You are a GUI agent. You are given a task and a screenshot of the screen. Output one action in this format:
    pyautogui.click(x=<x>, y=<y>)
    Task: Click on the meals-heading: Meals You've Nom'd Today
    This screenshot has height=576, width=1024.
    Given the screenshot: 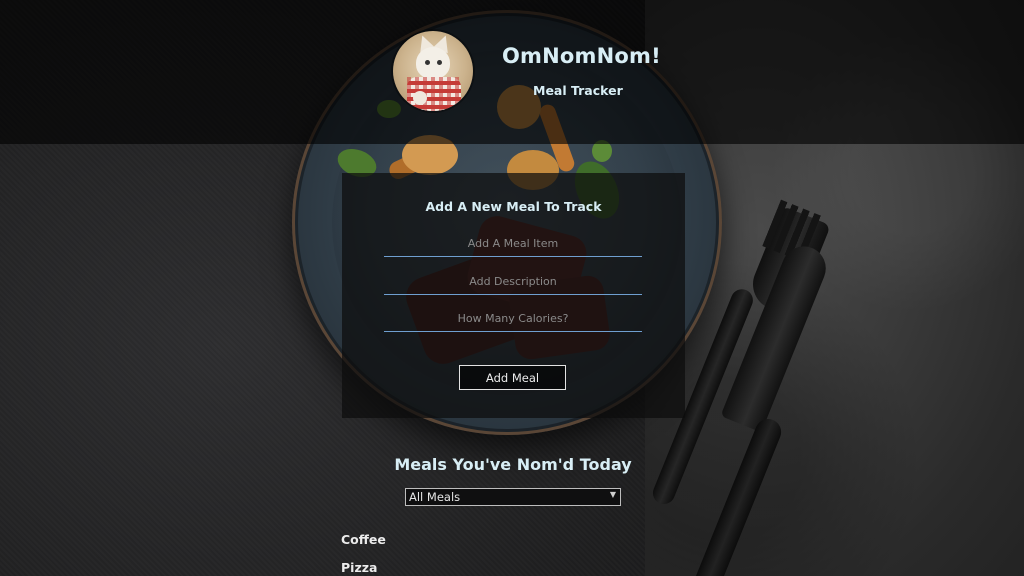 What is the action you would take?
    pyautogui.click(x=512, y=464)
    